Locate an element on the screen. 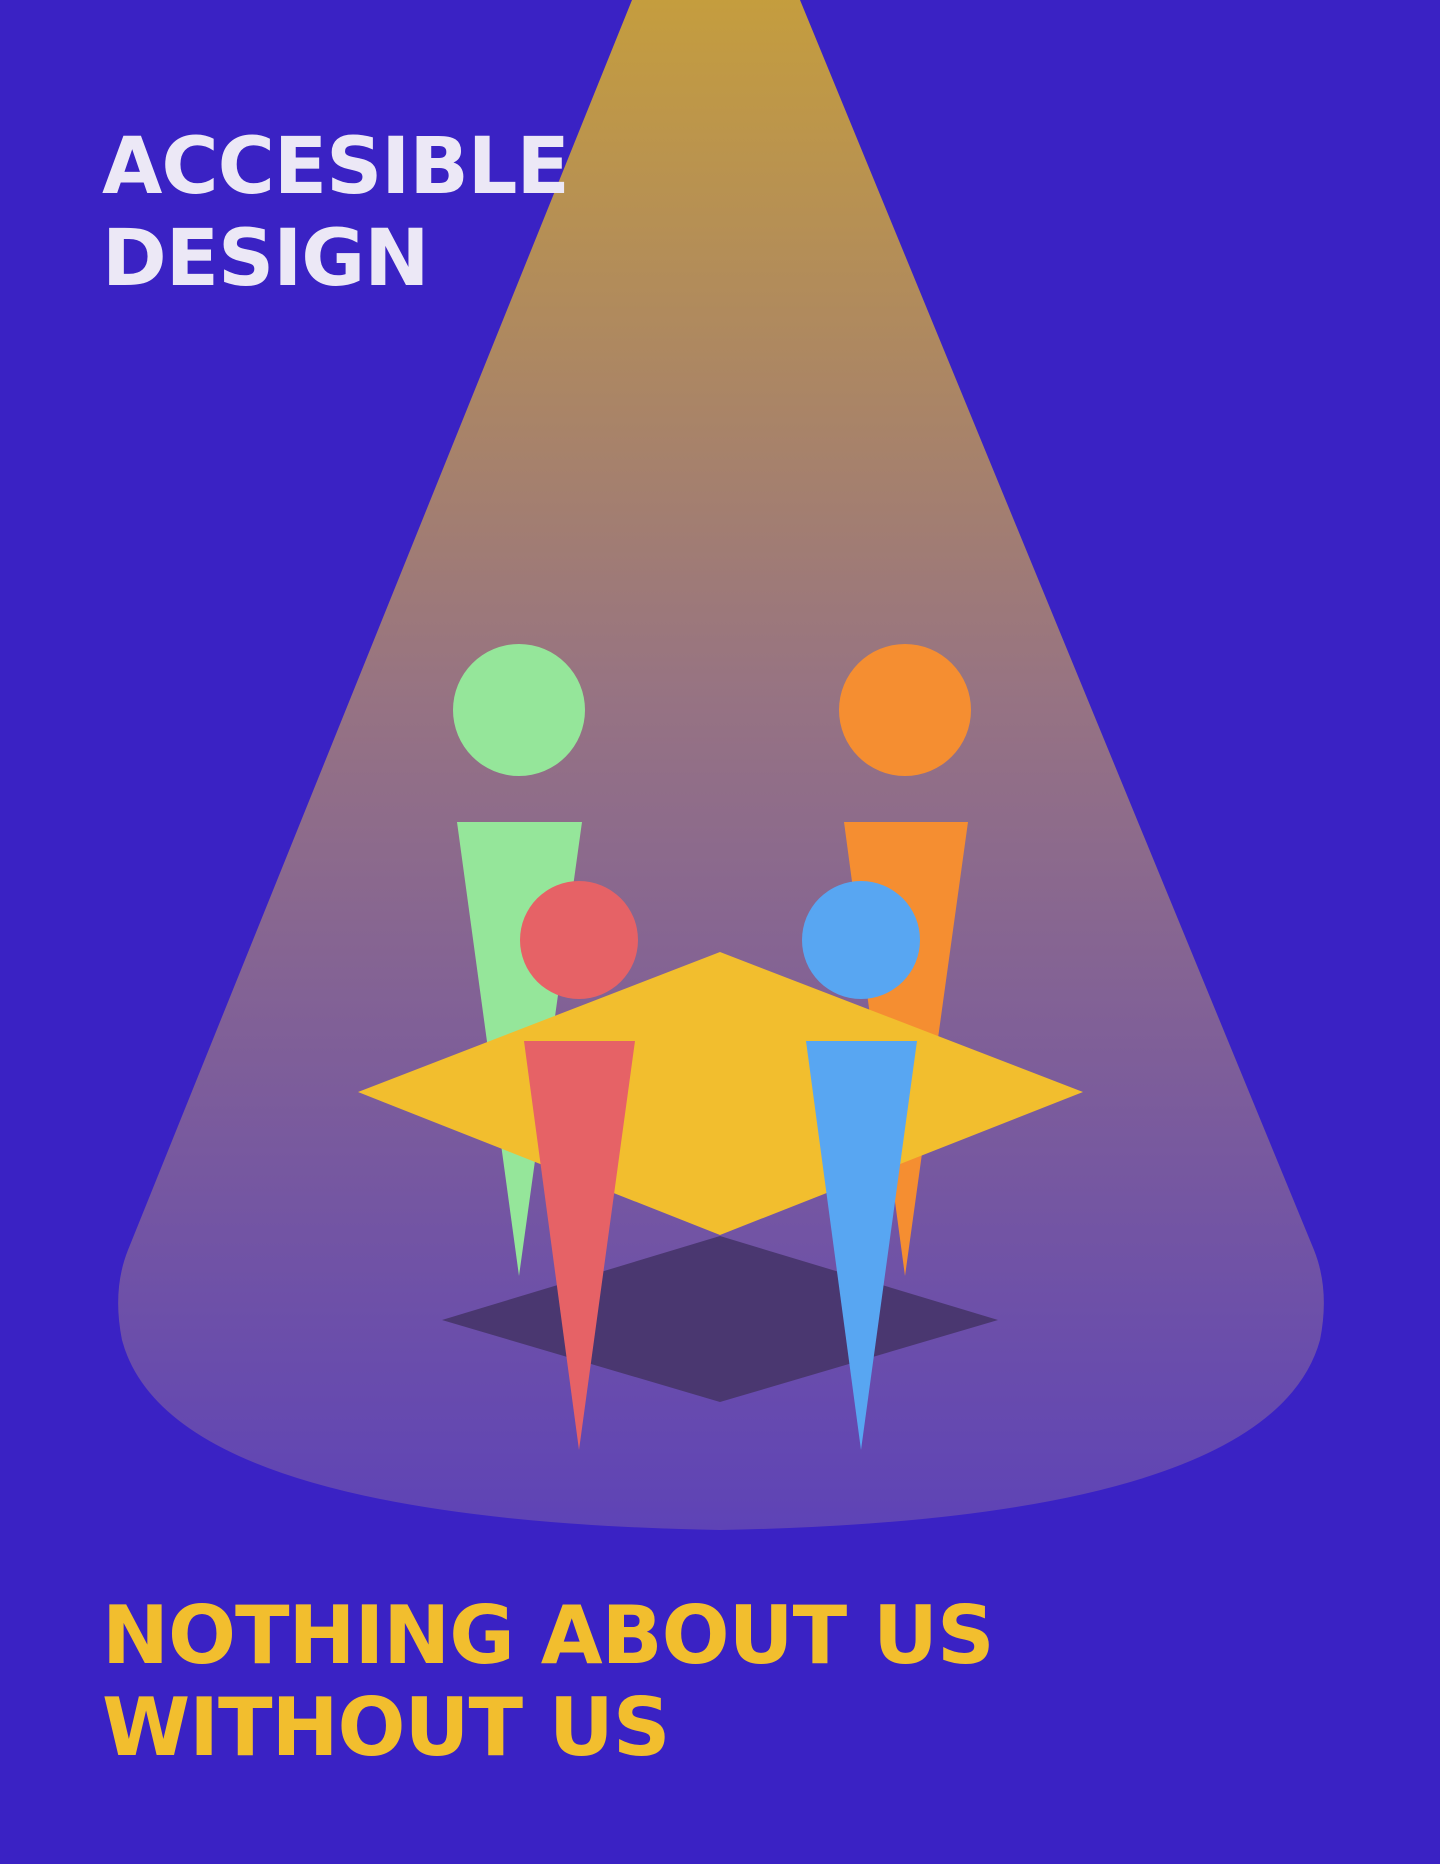 Image resolution: width=1440 pixels, height=1864 pixels. tagline-line-2: WITHOUT US is located at coordinates (386, 1727).